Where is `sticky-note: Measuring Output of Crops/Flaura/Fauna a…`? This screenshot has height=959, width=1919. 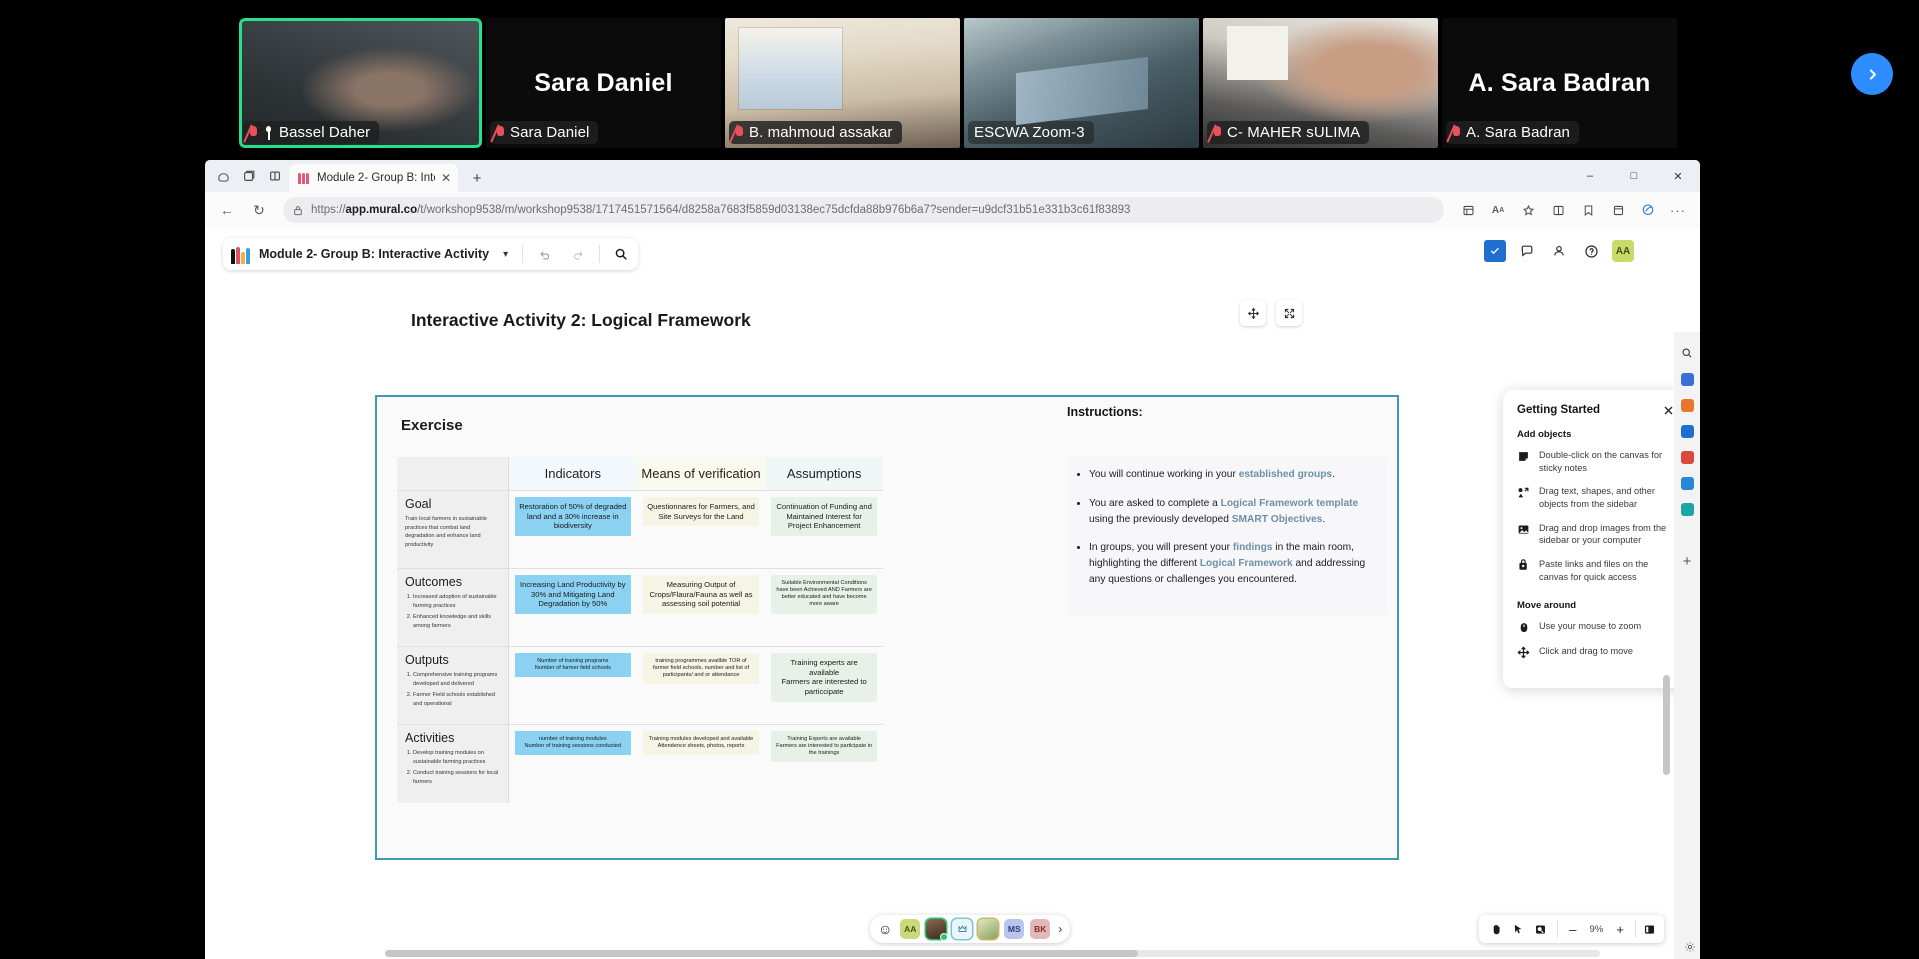
sticky-note: Measuring Output of Crops/Flaura/Fauna a… is located at coordinates (701, 595).